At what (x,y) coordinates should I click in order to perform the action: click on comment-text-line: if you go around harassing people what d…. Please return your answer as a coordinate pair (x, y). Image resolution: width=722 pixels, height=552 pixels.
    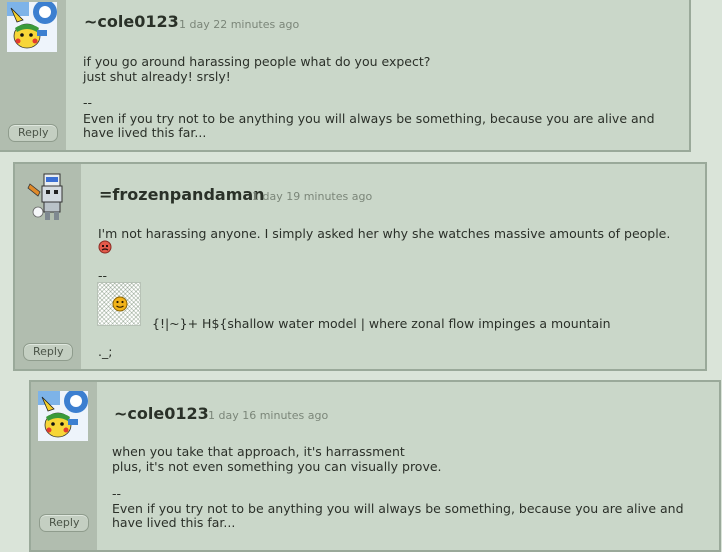
    Looking at the image, I should click on (257, 61).